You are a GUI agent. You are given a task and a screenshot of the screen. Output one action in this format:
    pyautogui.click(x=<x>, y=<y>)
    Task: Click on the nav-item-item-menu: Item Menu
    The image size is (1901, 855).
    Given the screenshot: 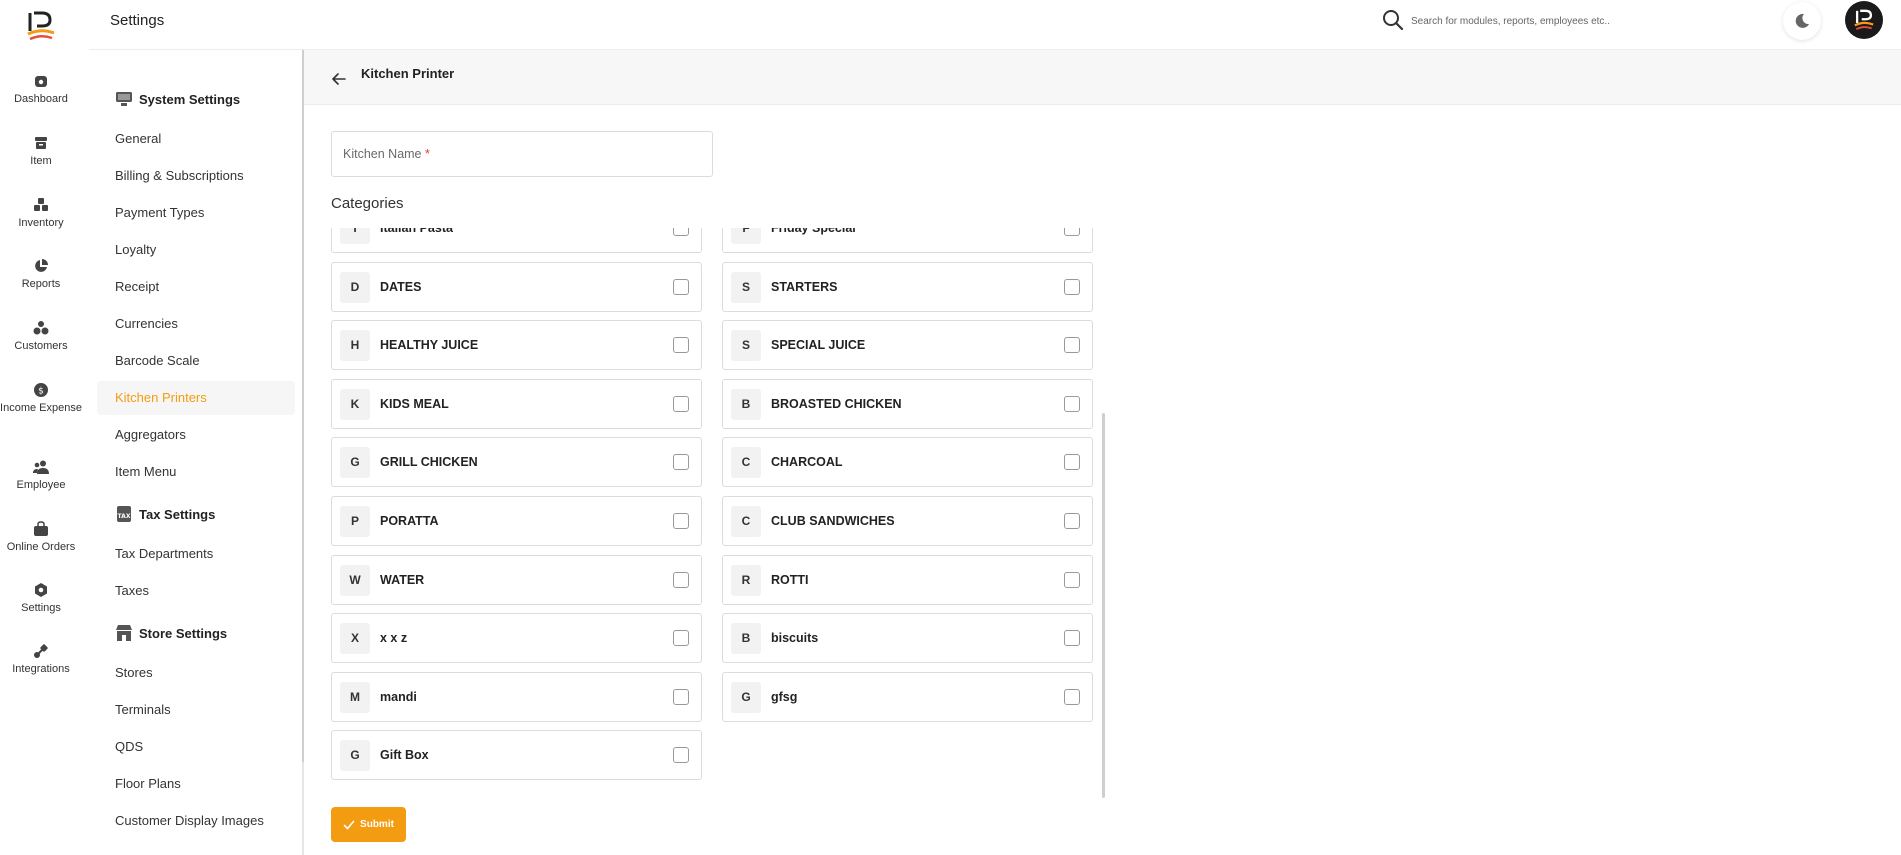 What is the action you would take?
    pyautogui.click(x=196, y=472)
    